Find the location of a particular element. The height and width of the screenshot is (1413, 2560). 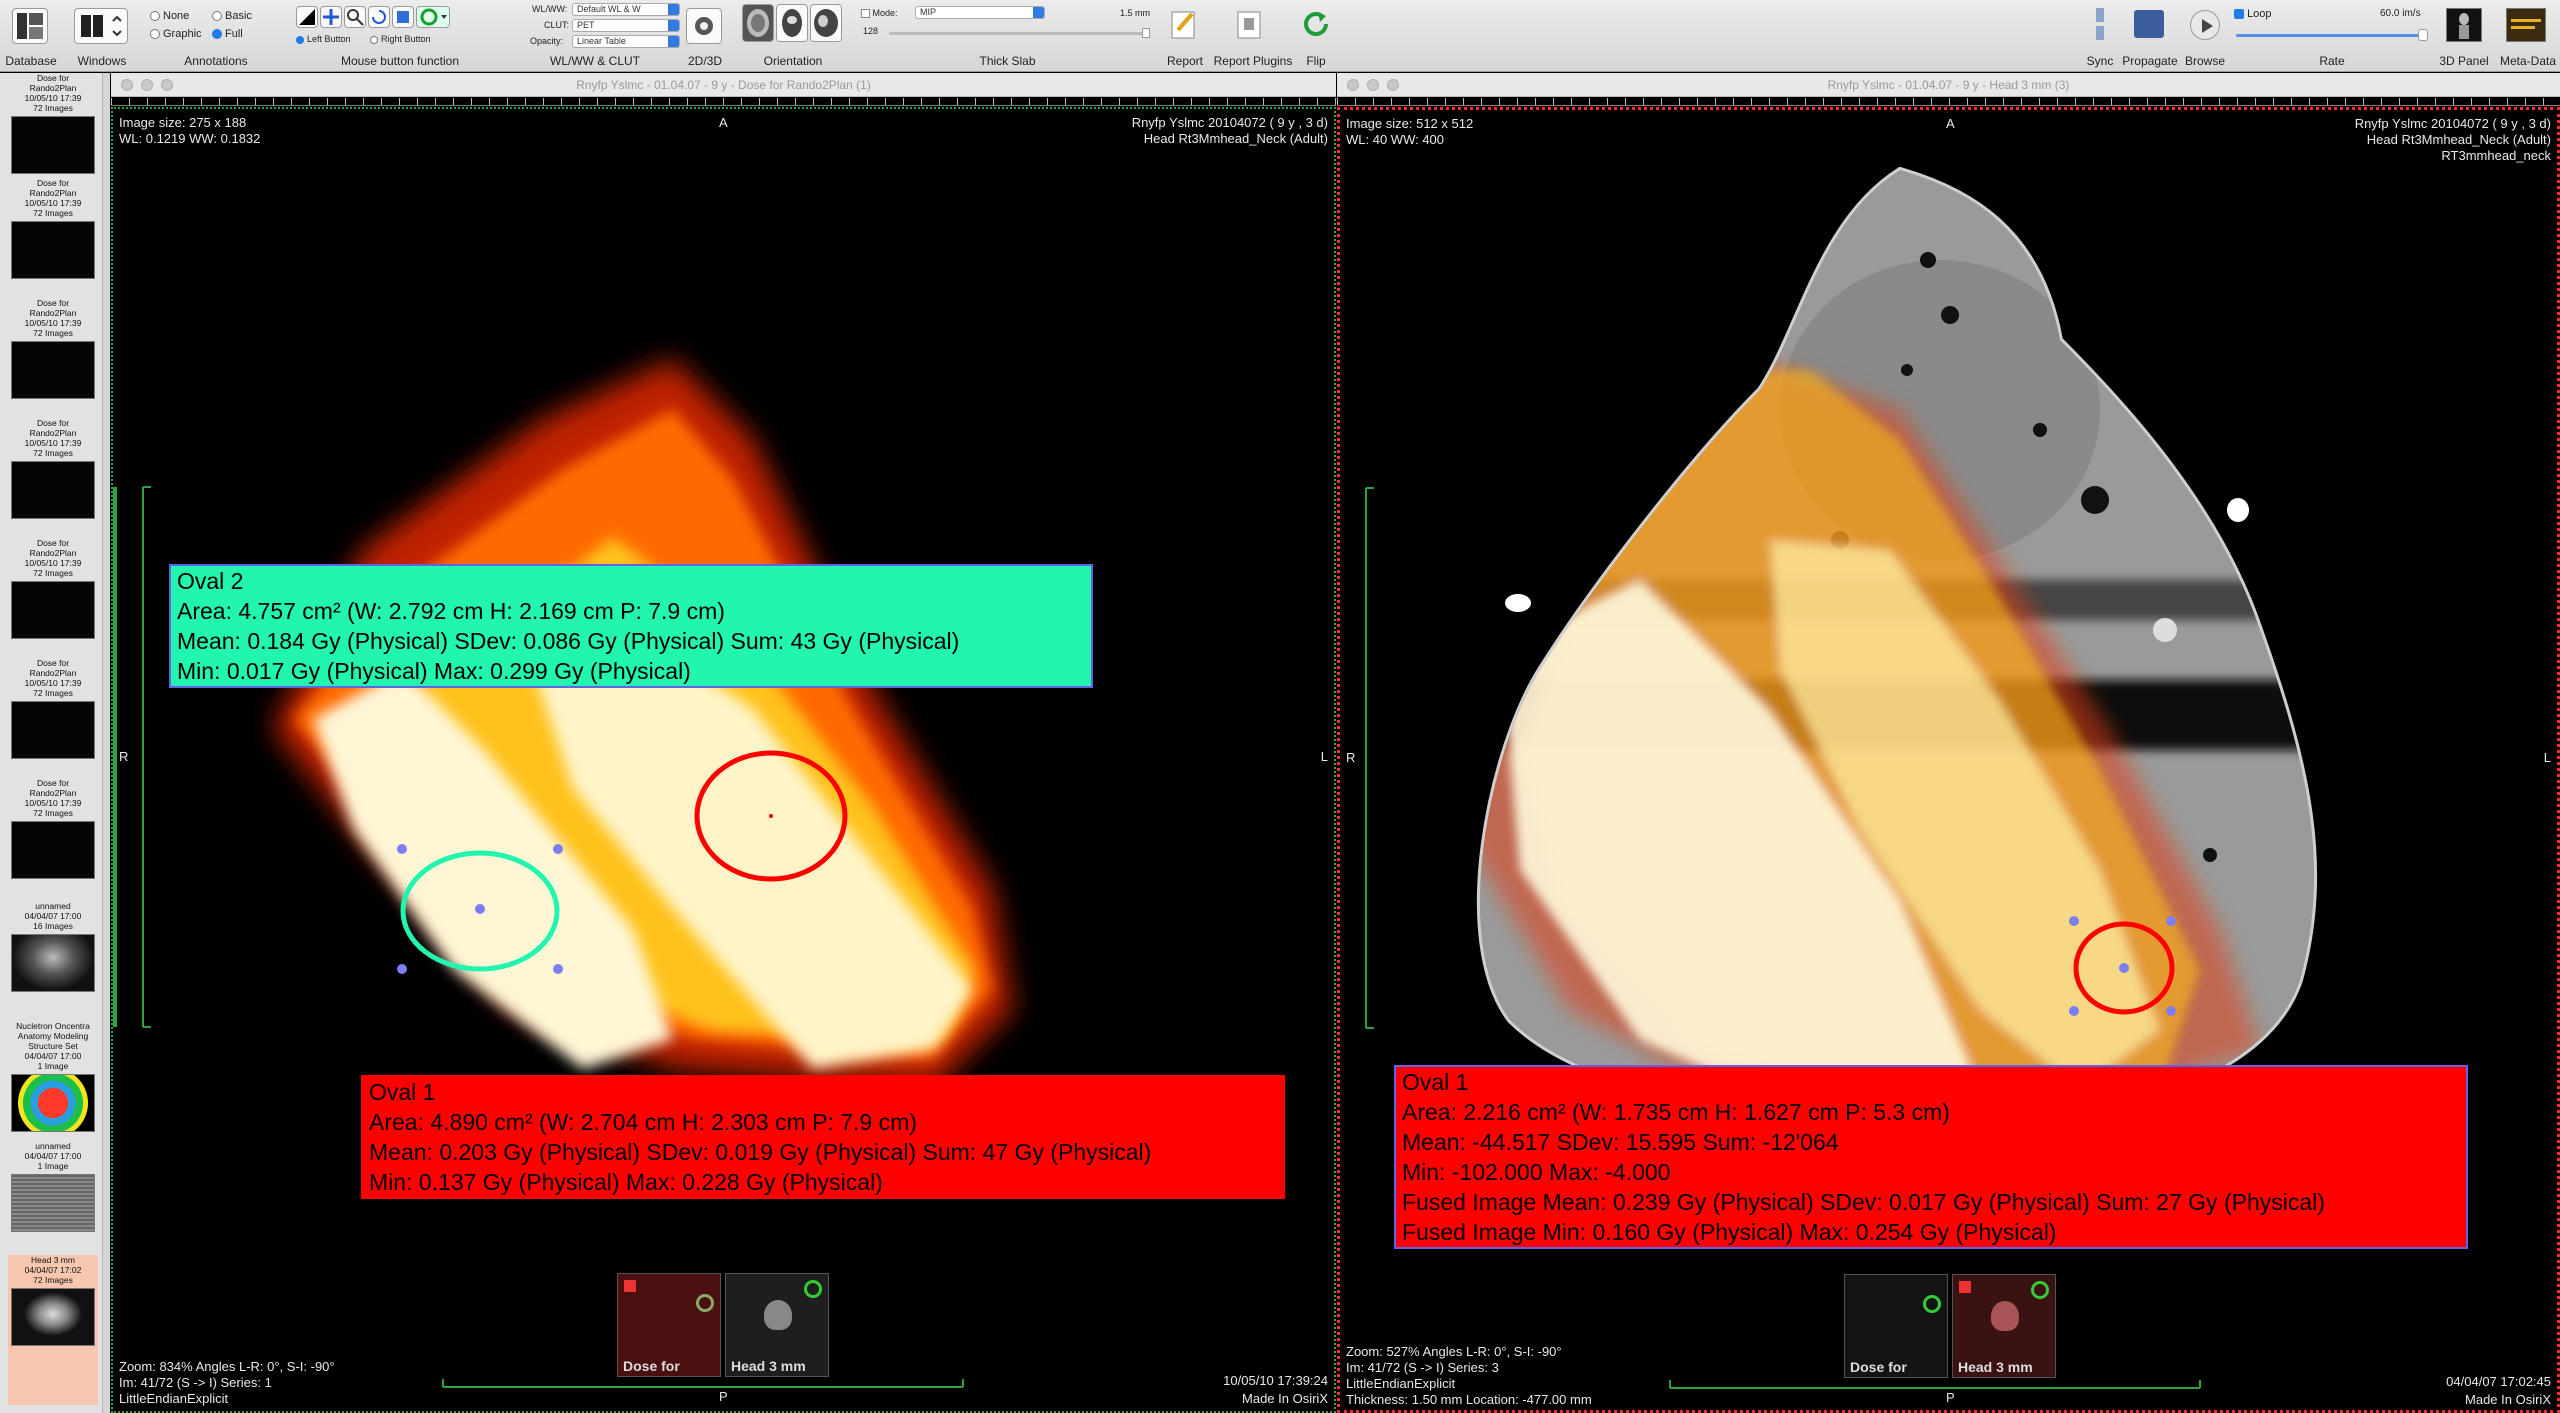

annotations-graphic-radio is located at coordinates (155, 34).